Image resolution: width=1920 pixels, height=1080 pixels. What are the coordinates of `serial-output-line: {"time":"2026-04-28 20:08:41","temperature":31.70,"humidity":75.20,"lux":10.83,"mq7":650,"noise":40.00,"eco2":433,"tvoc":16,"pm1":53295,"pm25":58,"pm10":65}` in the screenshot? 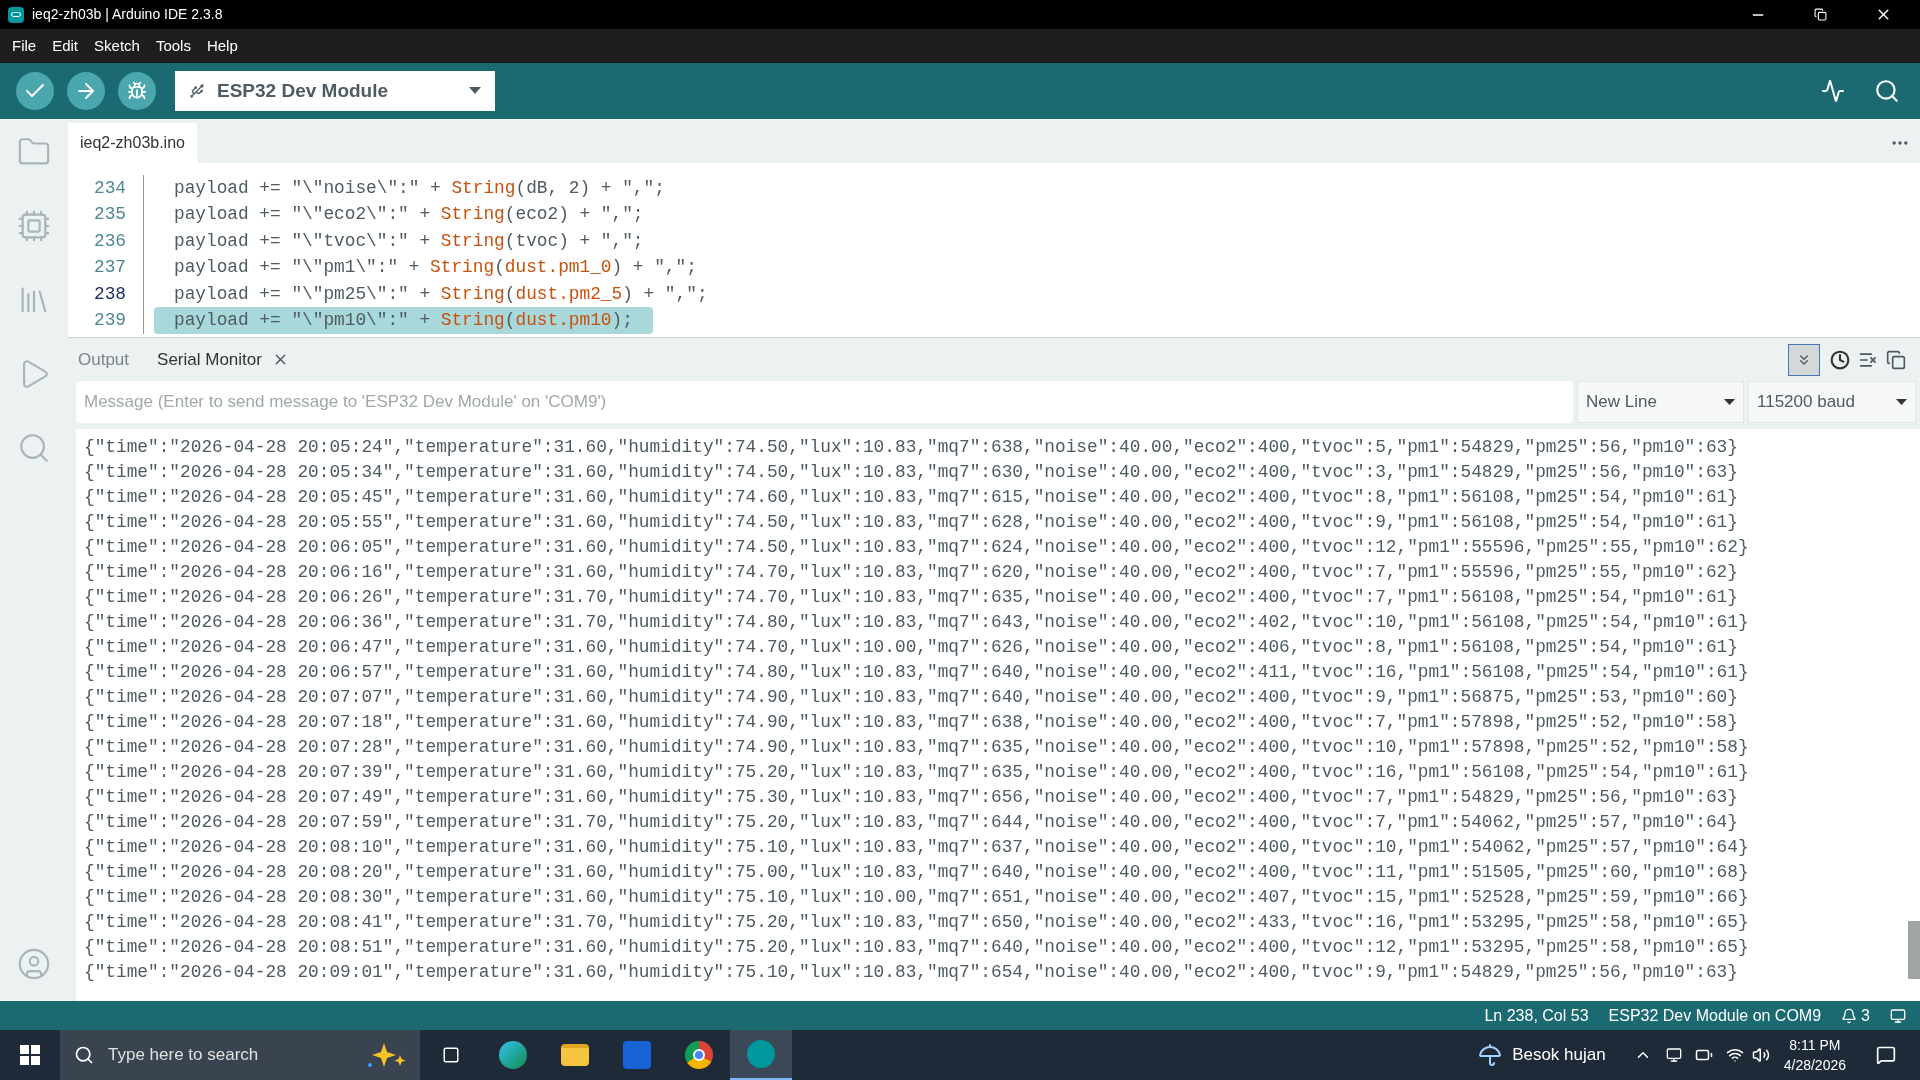 It's located at (917, 922).